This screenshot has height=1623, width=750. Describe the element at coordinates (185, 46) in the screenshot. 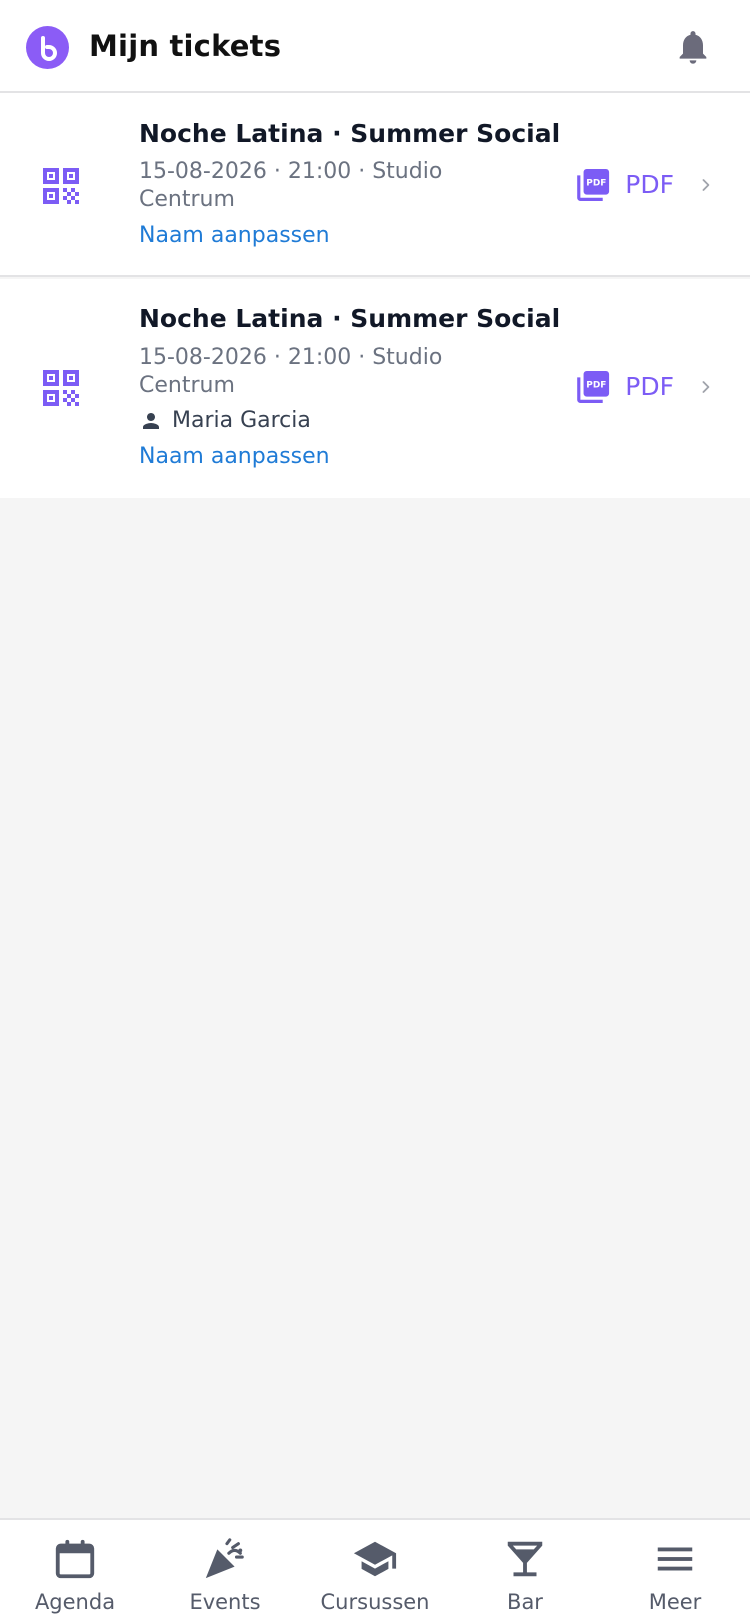

I see `page-title: Mijn tickets` at that location.